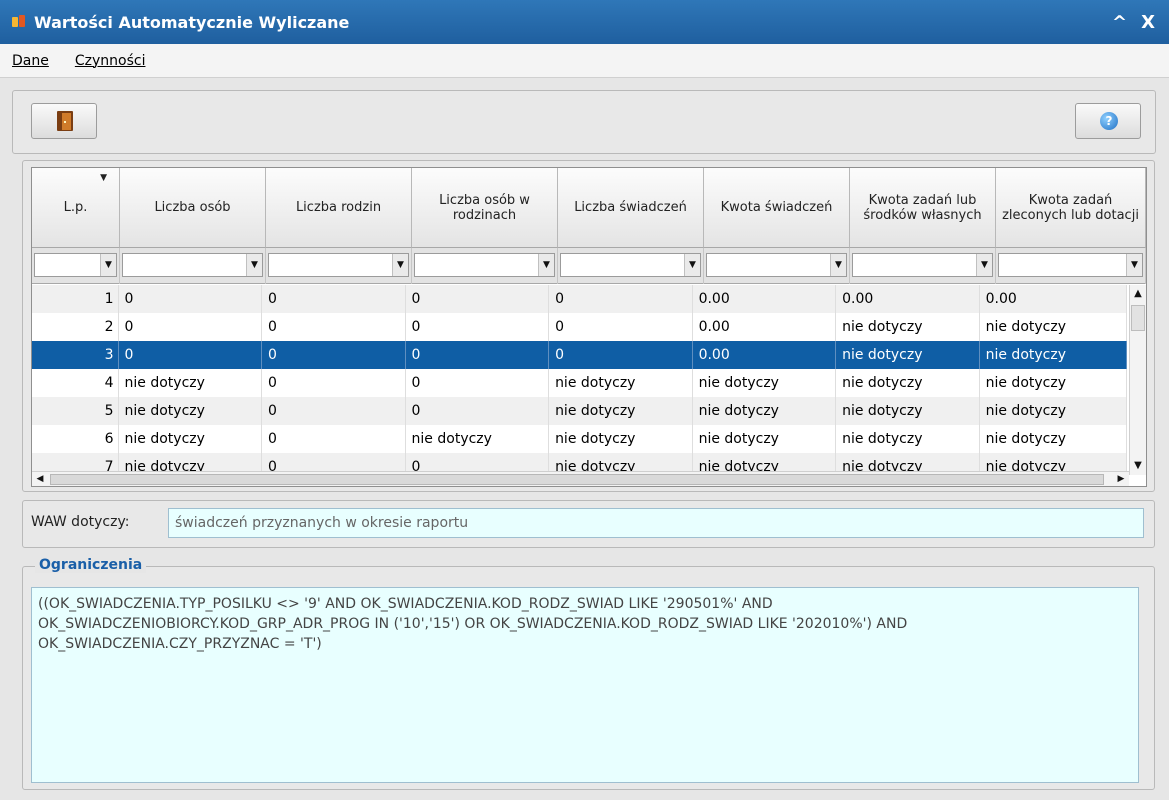 Image resolution: width=1169 pixels, height=800 pixels. Describe the element at coordinates (584, 61) in the screenshot. I see `menu-bar: Dane Czynności` at that location.